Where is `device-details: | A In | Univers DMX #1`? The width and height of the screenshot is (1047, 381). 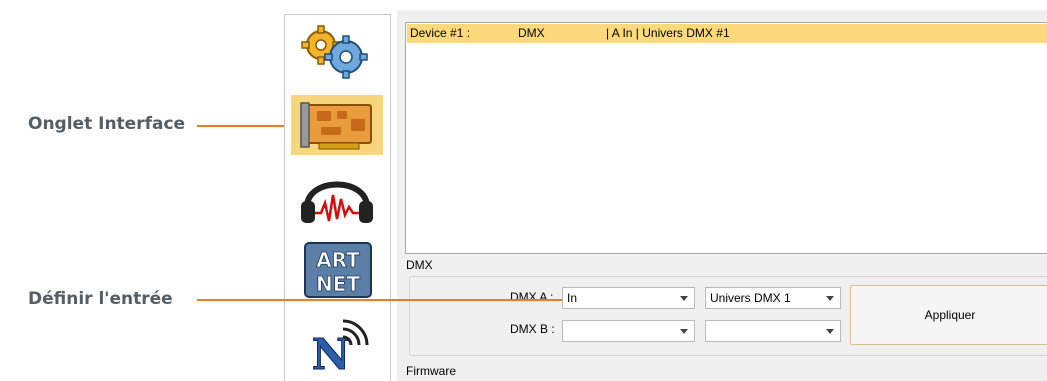
device-details: | A In | Univers DMX #1 is located at coordinates (668, 33).